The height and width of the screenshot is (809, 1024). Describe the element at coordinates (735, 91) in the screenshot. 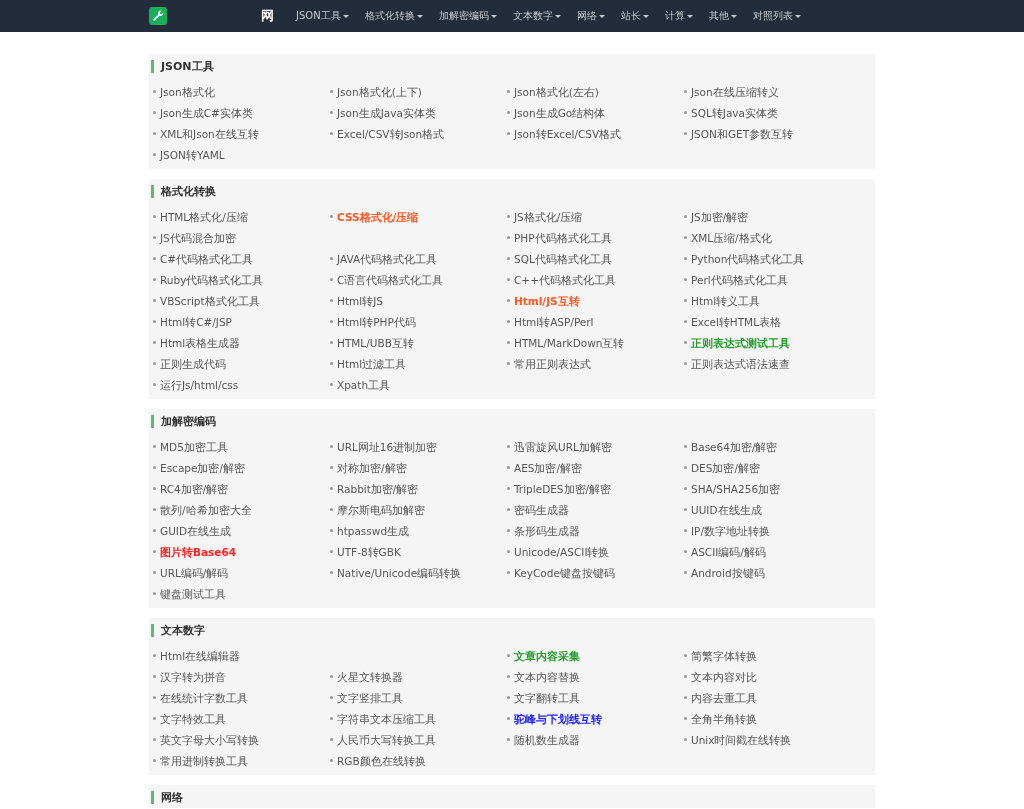

I see `tool-link: Json在线压缩转义` at that location.